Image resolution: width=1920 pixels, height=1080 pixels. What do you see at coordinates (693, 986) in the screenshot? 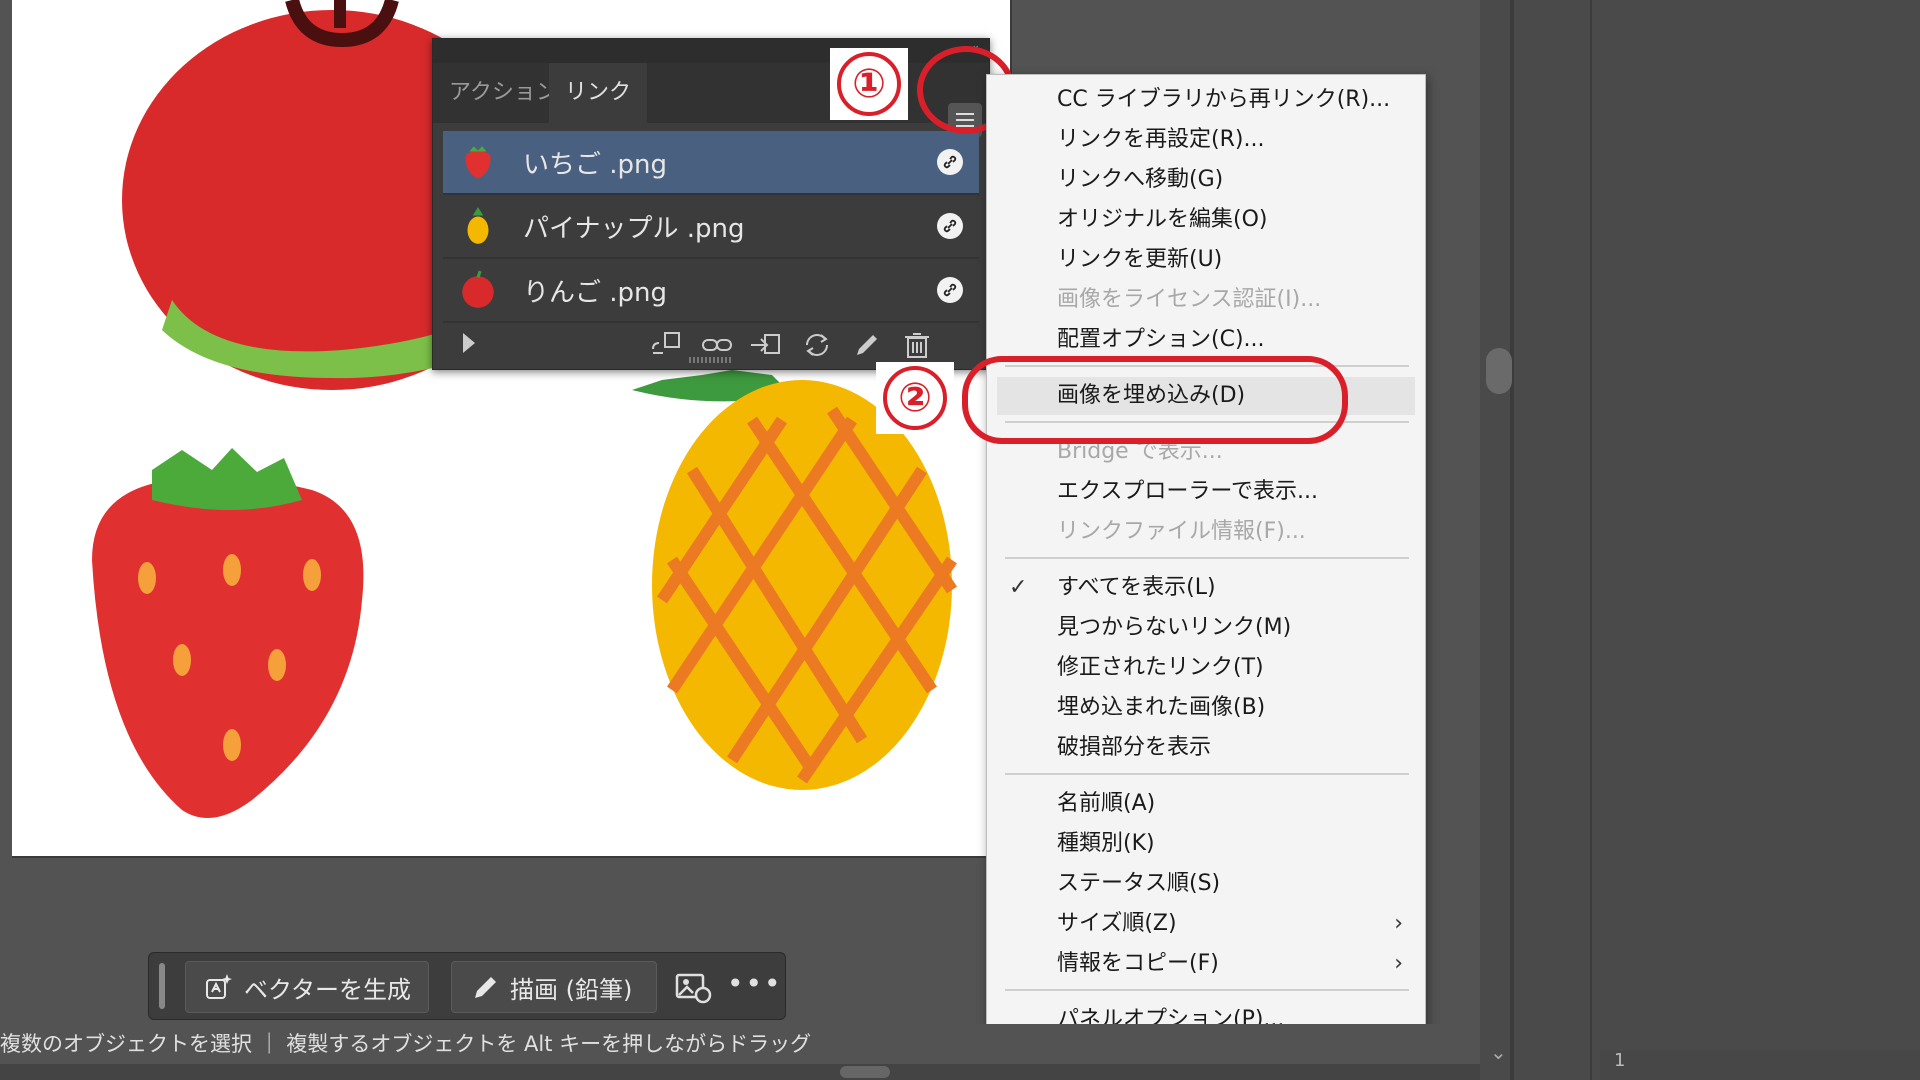
I see `image-options-icon` at bounding box center [693, 986].